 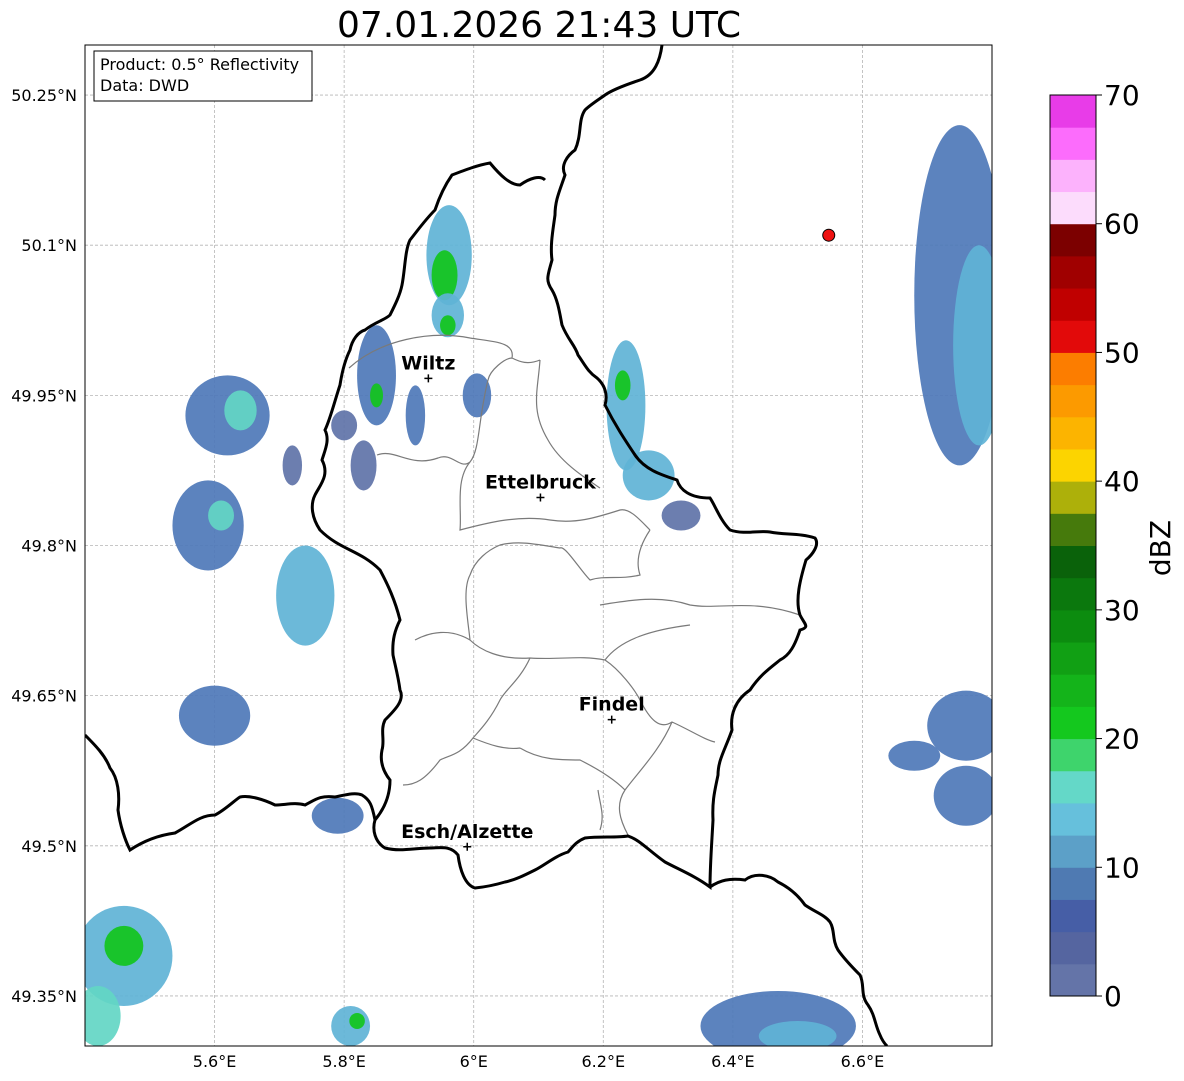 I want to click on colorbar-tick-label: 60, so click(x=1122, y=224).